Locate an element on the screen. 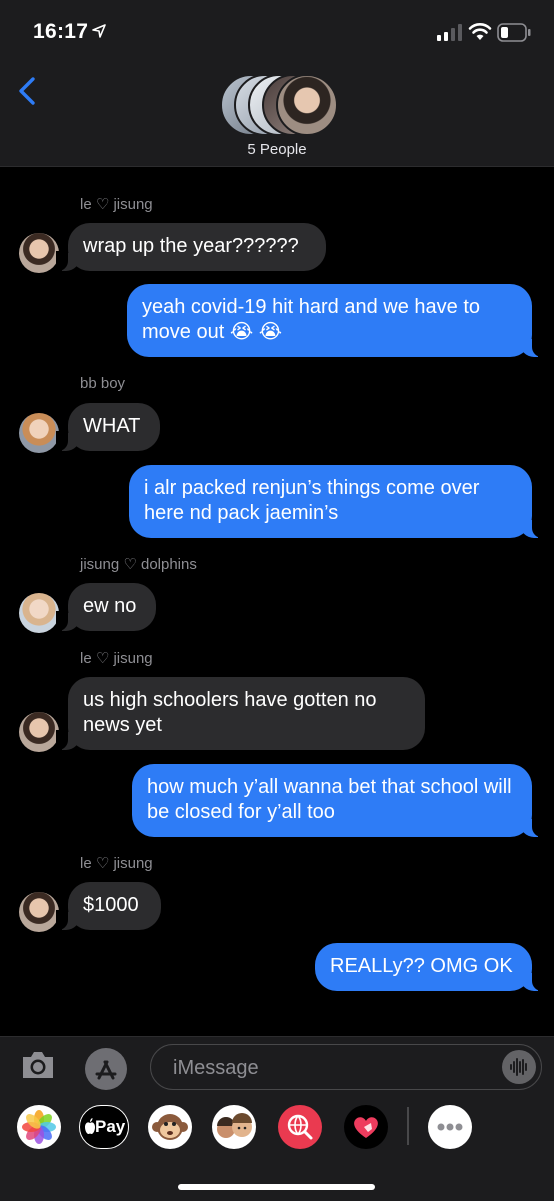 This screenshot has height=1201, width=554. apple-pay-label: Pay is located at coordinates (110, 1126).